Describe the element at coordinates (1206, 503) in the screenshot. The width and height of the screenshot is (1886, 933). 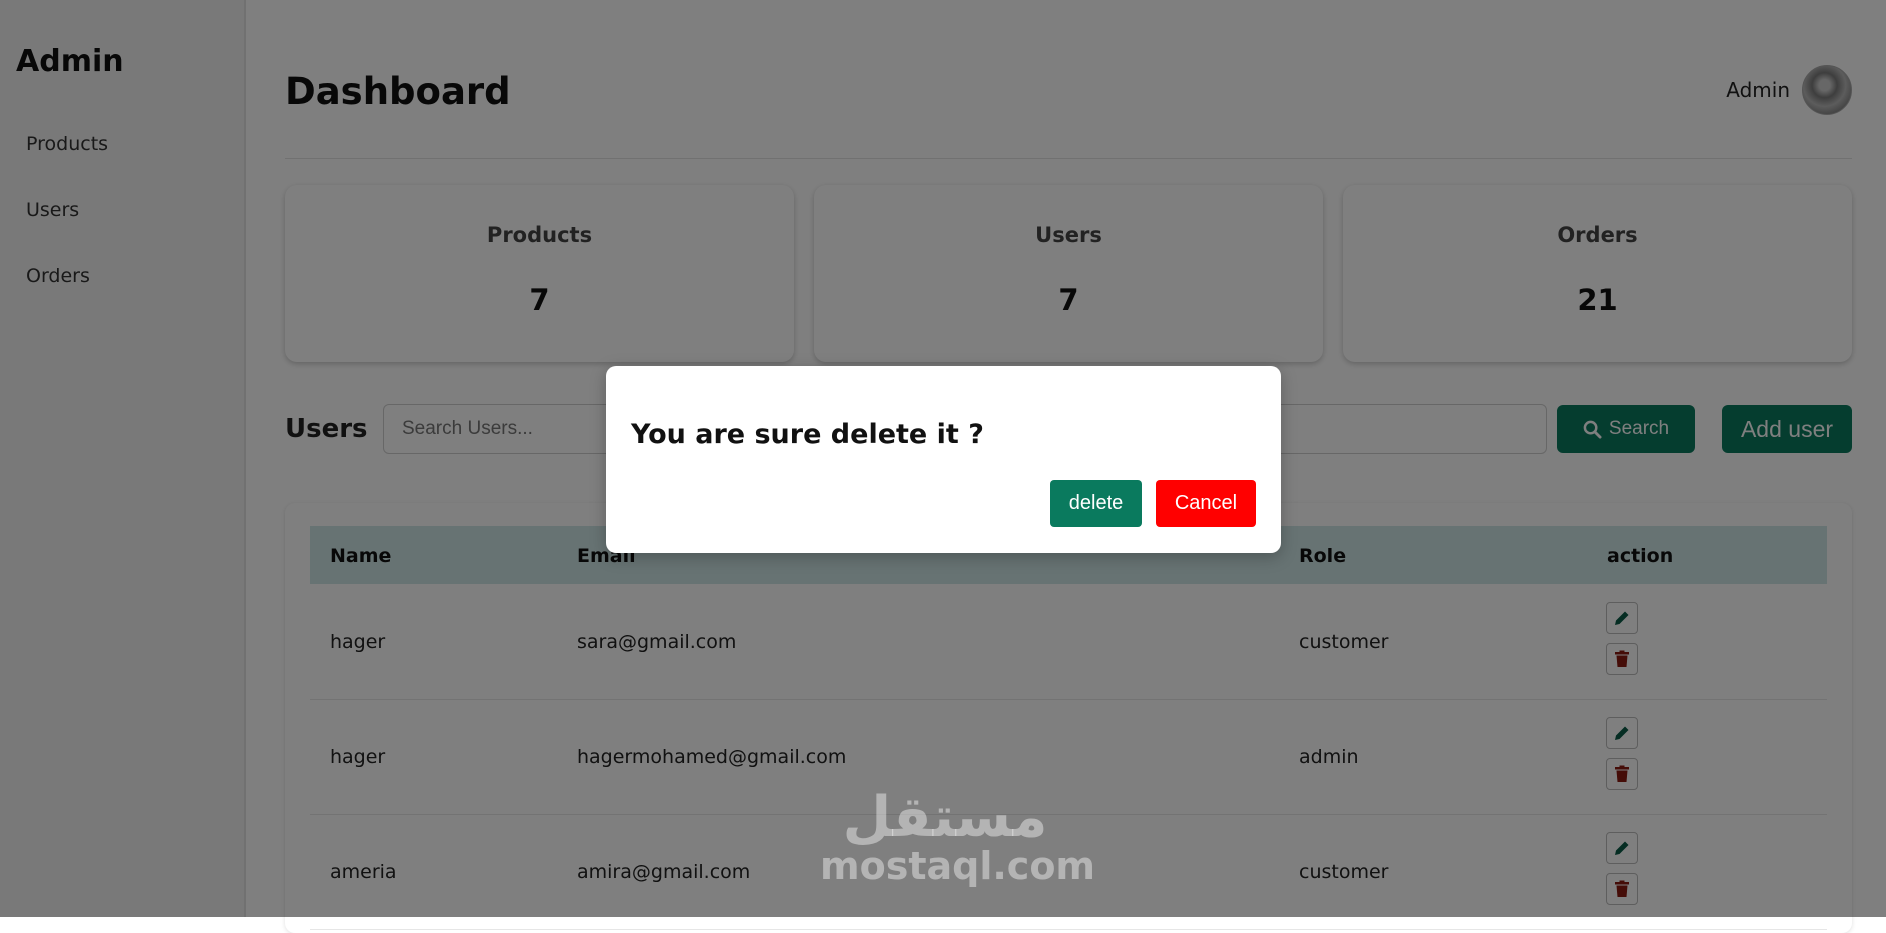
I see `cancel-button: Cancel` at that location.